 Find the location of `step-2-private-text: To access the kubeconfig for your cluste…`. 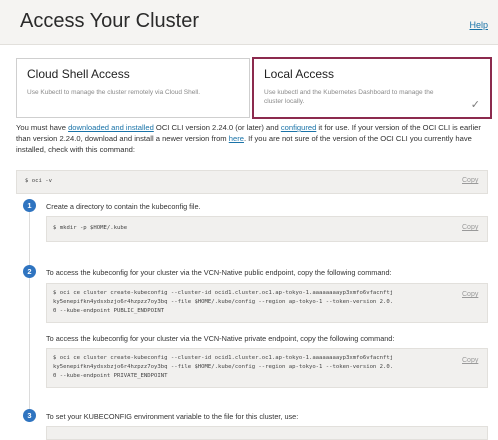

step-2-private-text: To access the kubeconfig for your cluste… is located at coordinates (220, 338).